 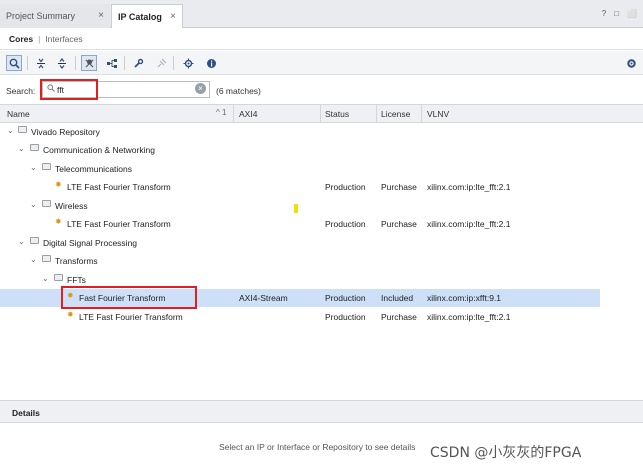 I want to click on tab-label: Project Summary, so click(x=41, y=16).